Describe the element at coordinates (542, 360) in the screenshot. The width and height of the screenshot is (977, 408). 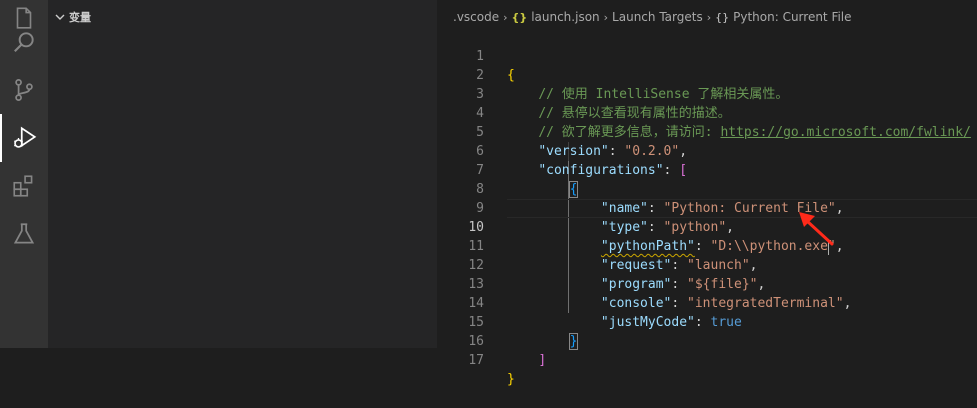
I see `bracket: ]` at that location.